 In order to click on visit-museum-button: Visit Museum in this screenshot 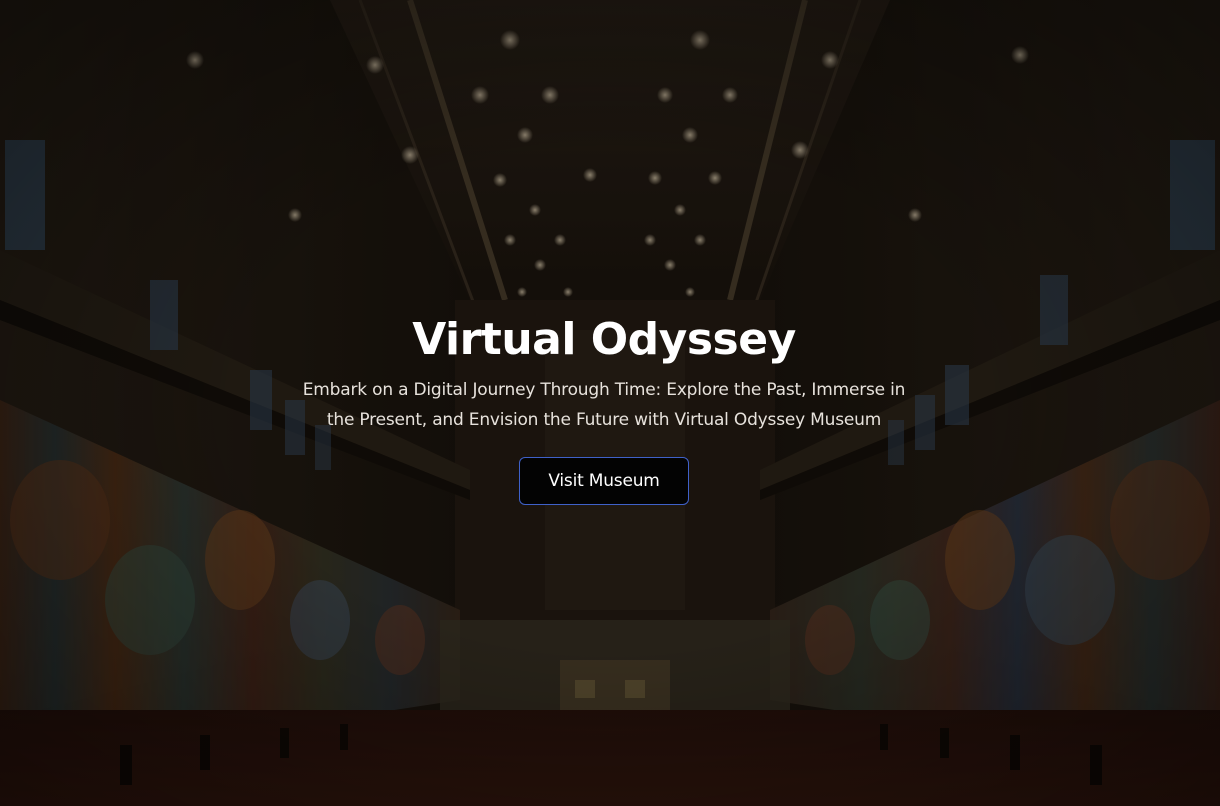, I will do `click(604, 481)`.